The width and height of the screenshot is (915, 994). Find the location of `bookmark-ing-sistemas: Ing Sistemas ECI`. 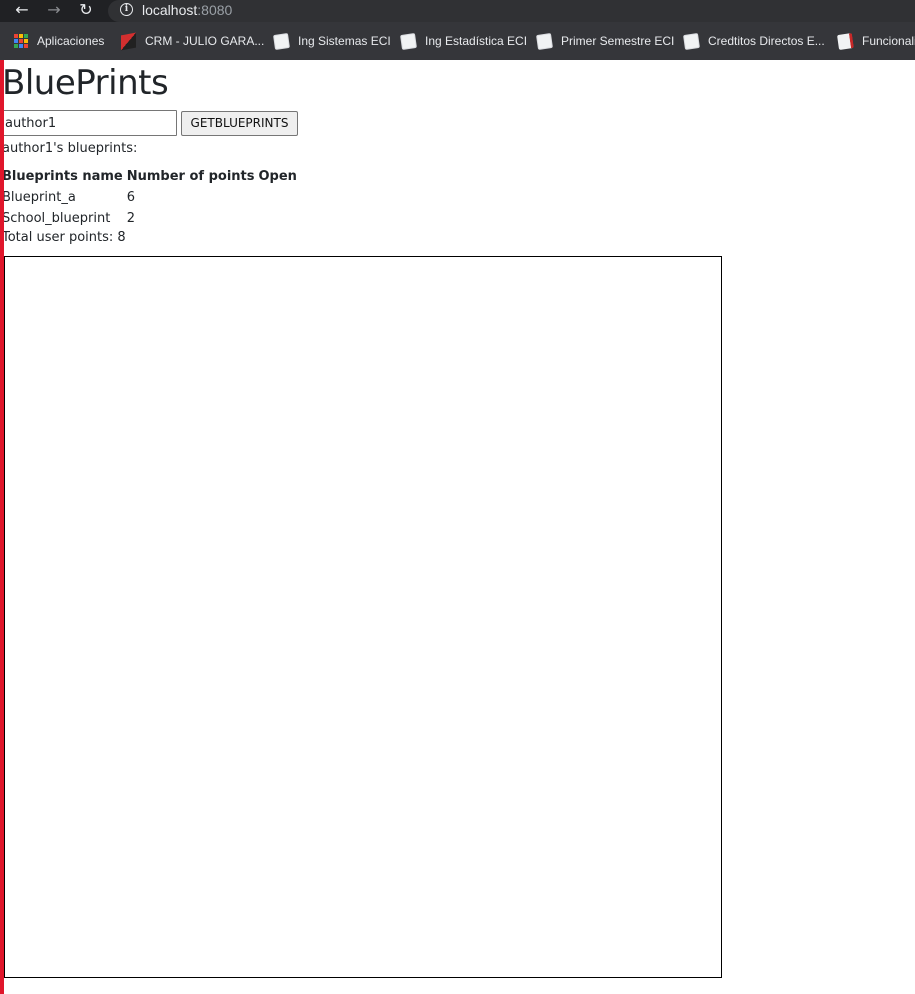

bookmark-ing-sistemas: Ing Sistemas ECI is located at coordinates (332, 41).